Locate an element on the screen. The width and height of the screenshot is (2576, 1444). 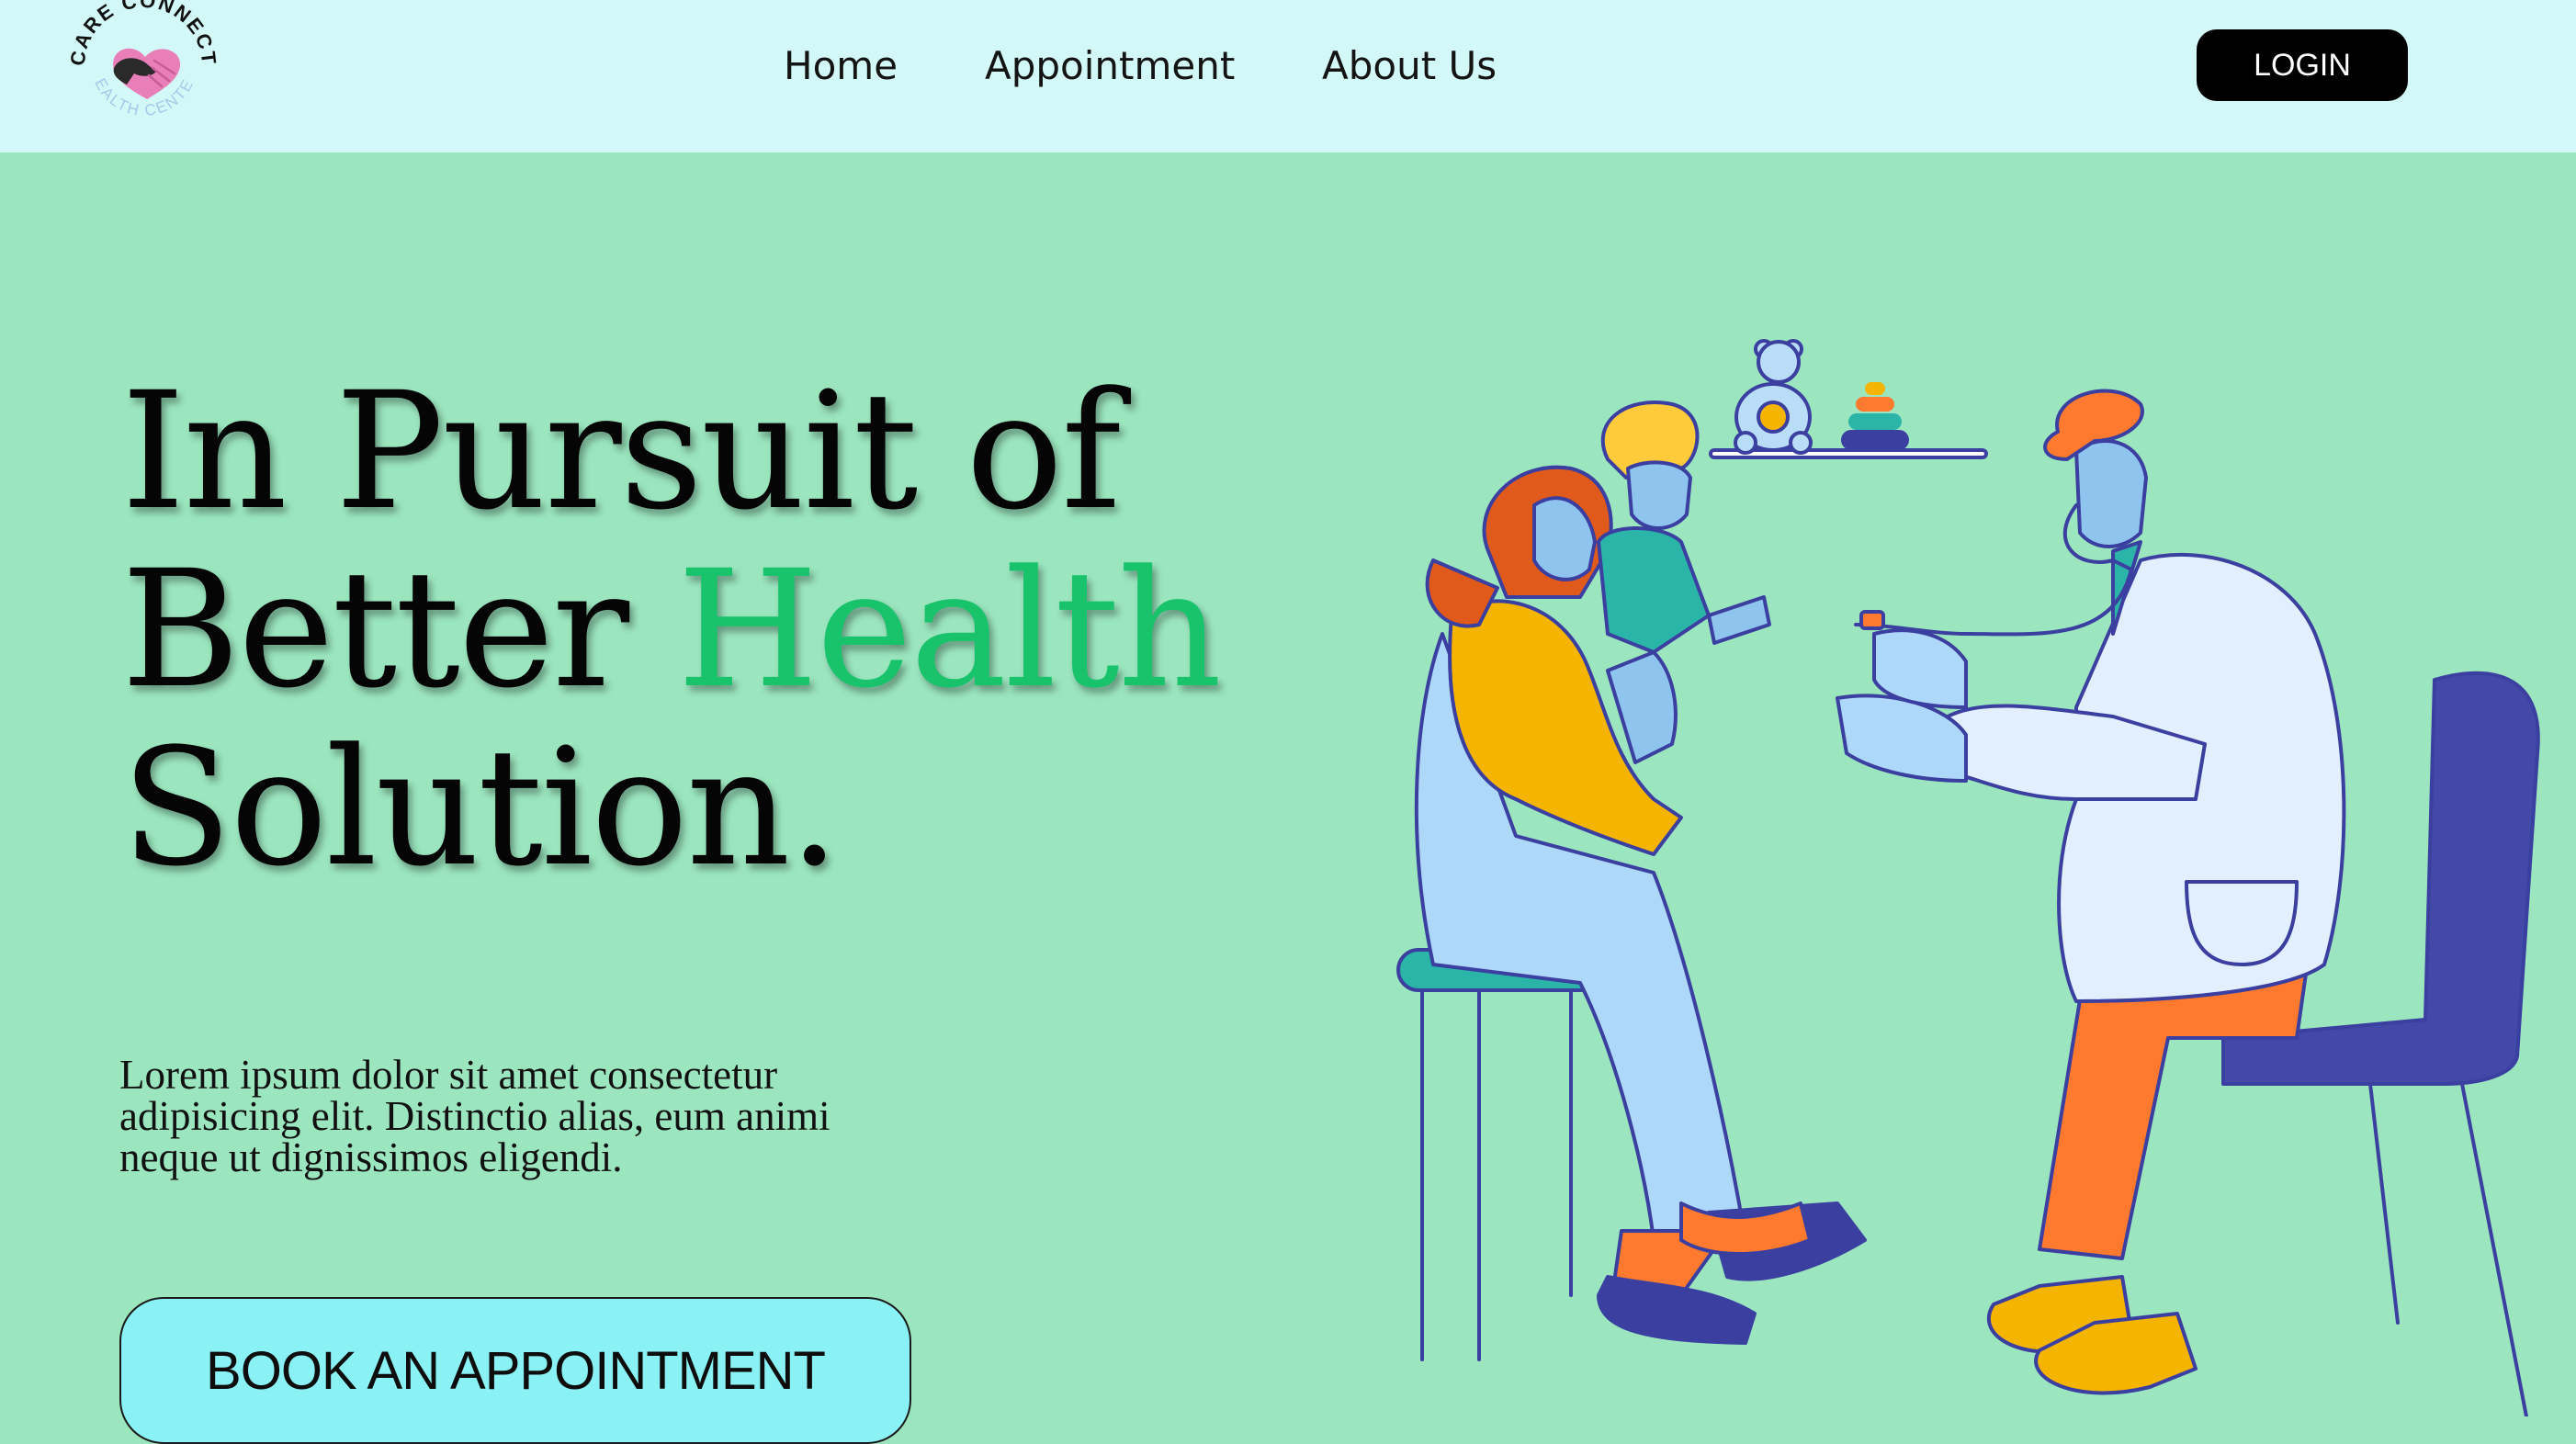
hero-title-line2a: Better is located at coordinates (399, 630).